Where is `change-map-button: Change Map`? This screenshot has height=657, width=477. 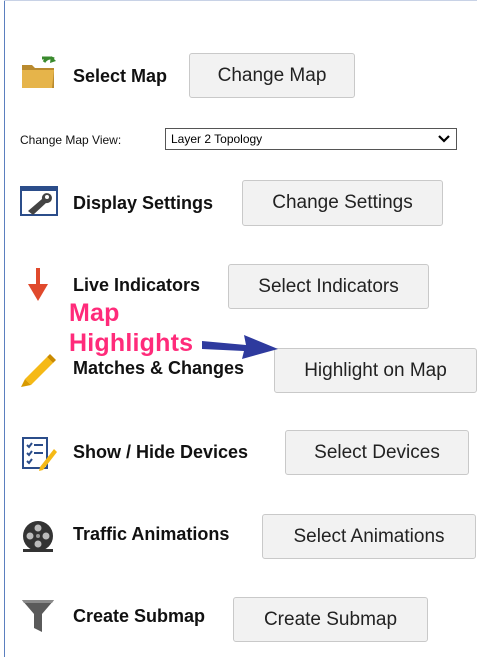
change-map-button: Change Map is located at coordinates (272, 75).